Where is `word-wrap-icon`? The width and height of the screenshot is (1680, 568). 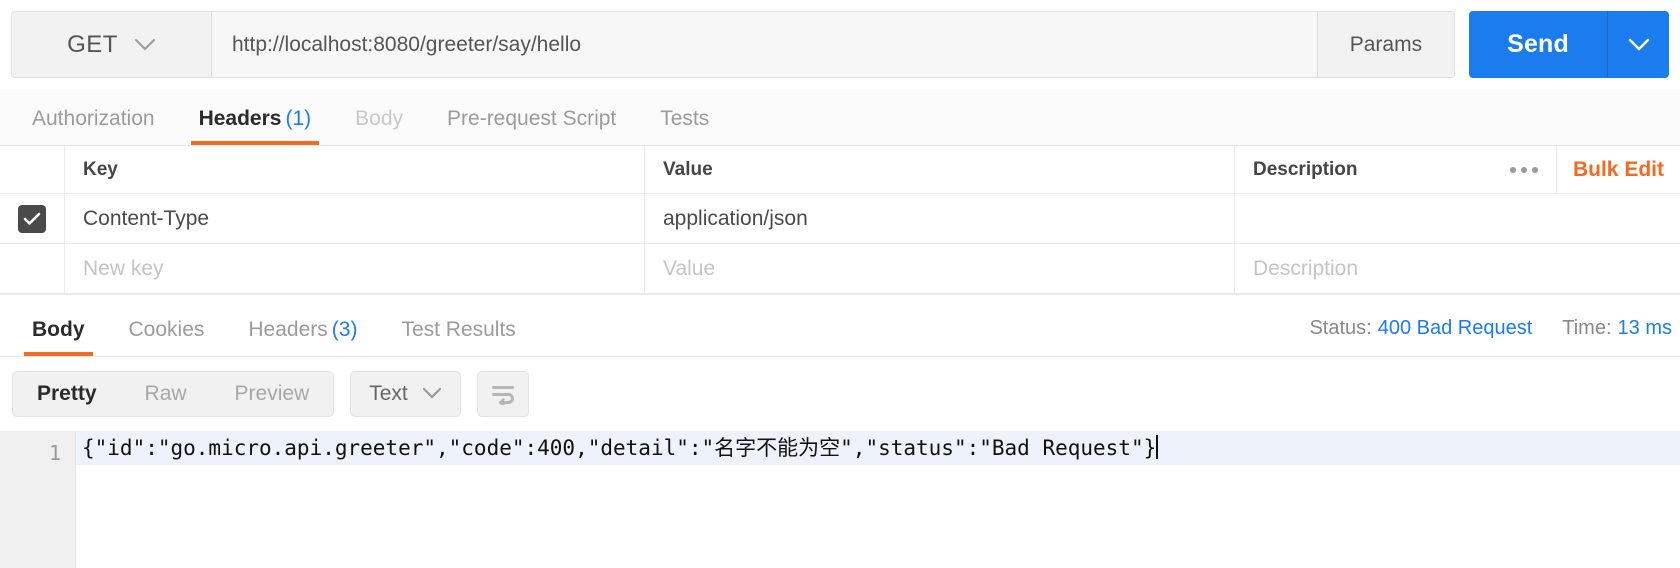 word-wrap-icon is located at coordinates (502, 393).